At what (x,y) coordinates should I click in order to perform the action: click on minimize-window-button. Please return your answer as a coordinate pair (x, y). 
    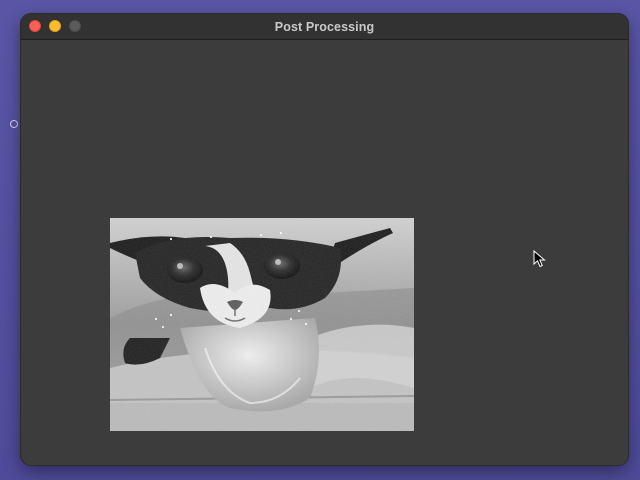
    Looking at the image, I should click on (55, 26).